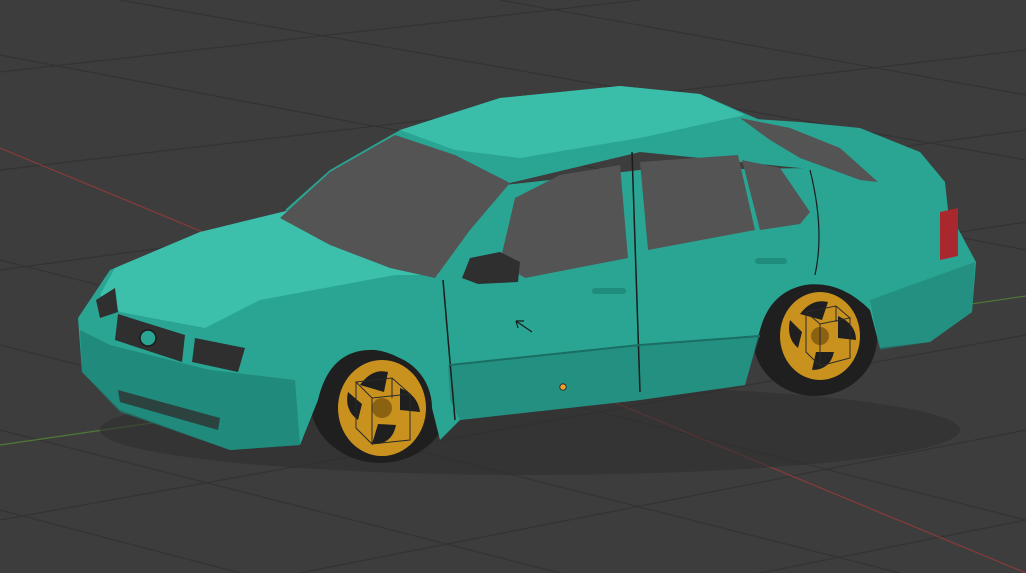  Describe the element at coordinates (818, 336) in the screenshot. I see `rear-wheel` at that location.